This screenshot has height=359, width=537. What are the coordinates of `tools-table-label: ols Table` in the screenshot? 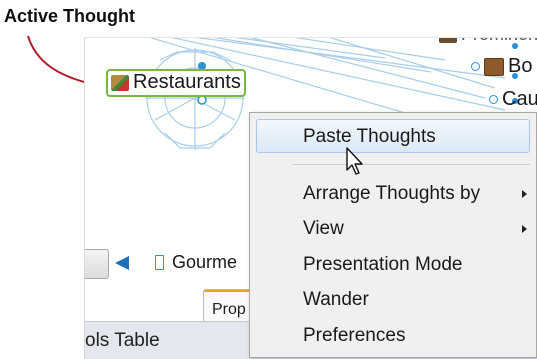 It's located at (122, 341).